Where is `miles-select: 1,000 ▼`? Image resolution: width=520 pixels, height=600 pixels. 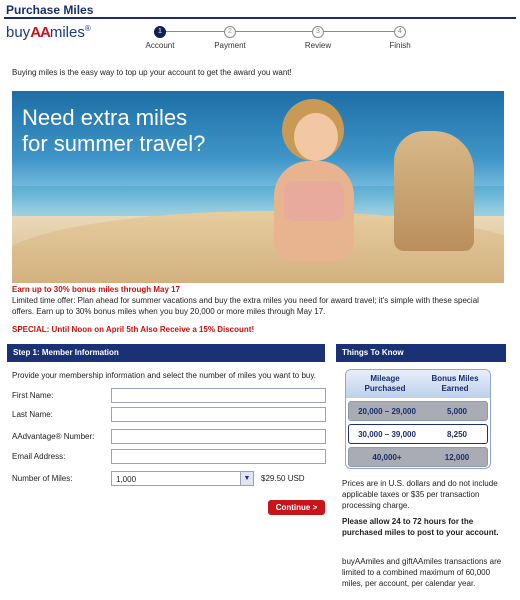 miles-select: 1,000 ▼ is located at coordinates (182, 478).